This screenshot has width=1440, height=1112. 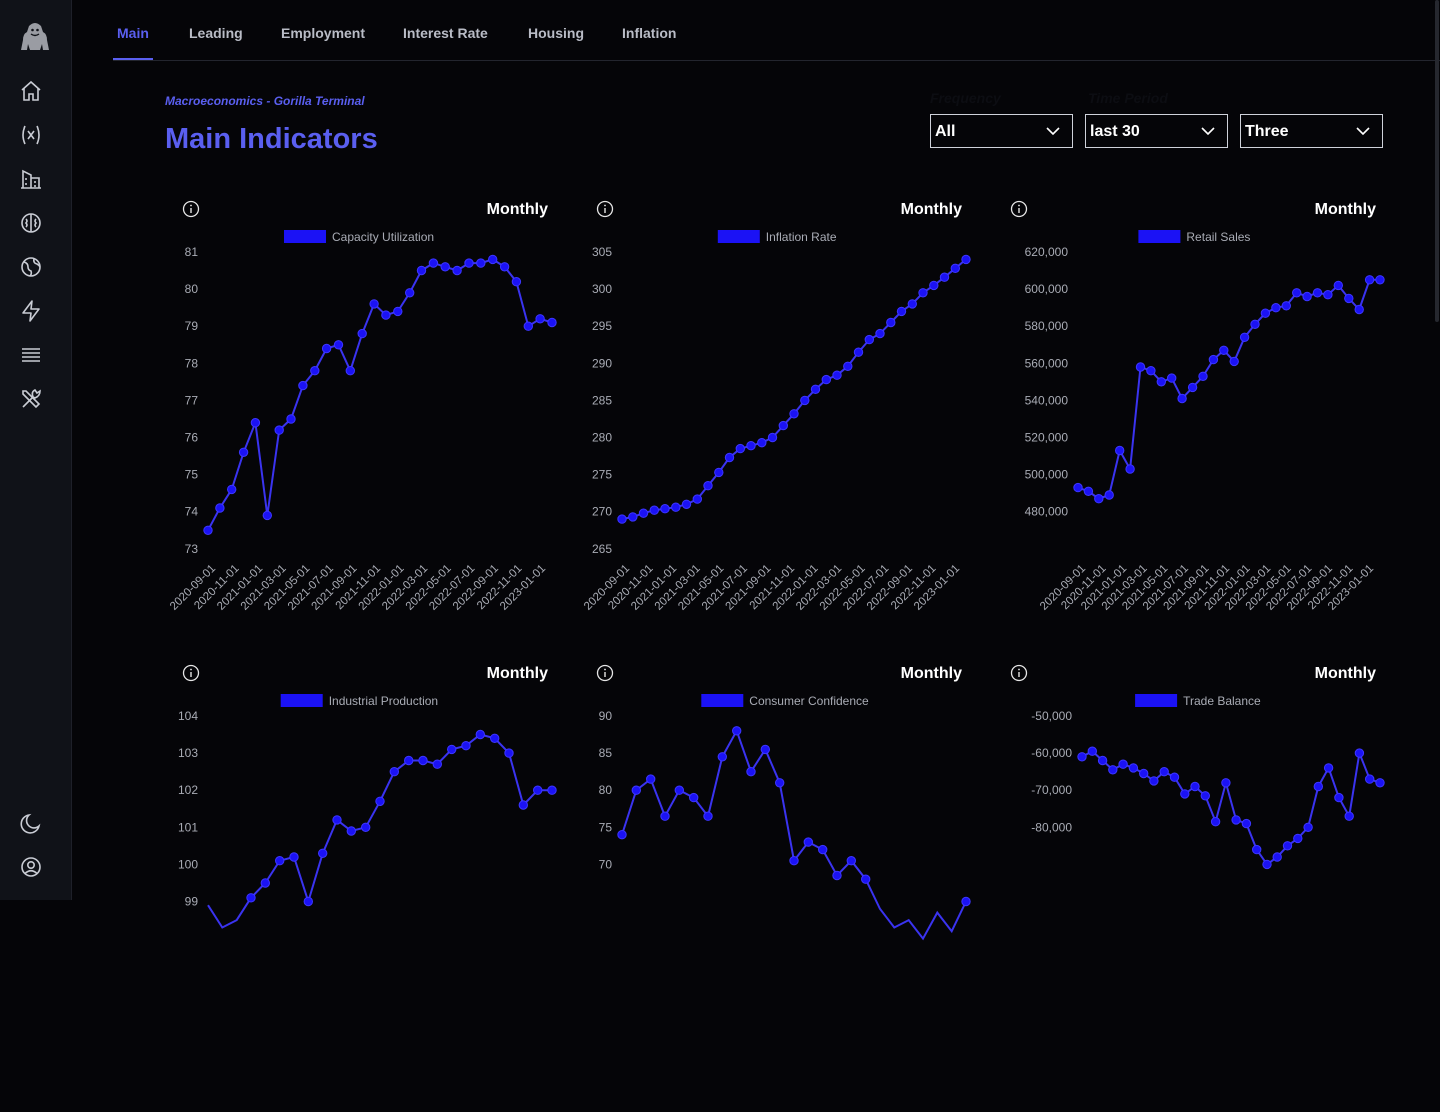 What do you see at coordinates (31, 355) in the screenshot?
I see `list-icon` at bounding box center [31, 355].